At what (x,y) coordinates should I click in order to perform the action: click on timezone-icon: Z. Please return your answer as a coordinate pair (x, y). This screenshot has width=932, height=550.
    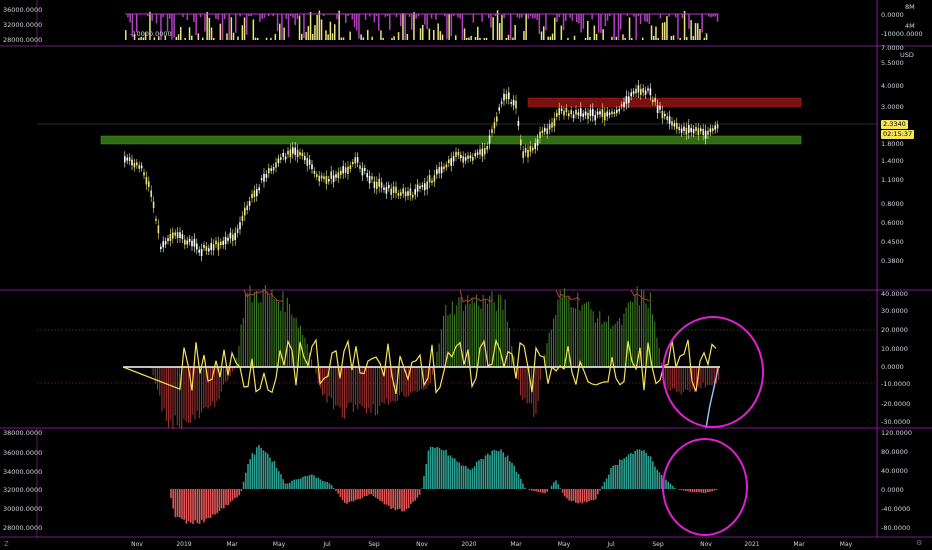
    Looking at the image, I should click on (6, 544).